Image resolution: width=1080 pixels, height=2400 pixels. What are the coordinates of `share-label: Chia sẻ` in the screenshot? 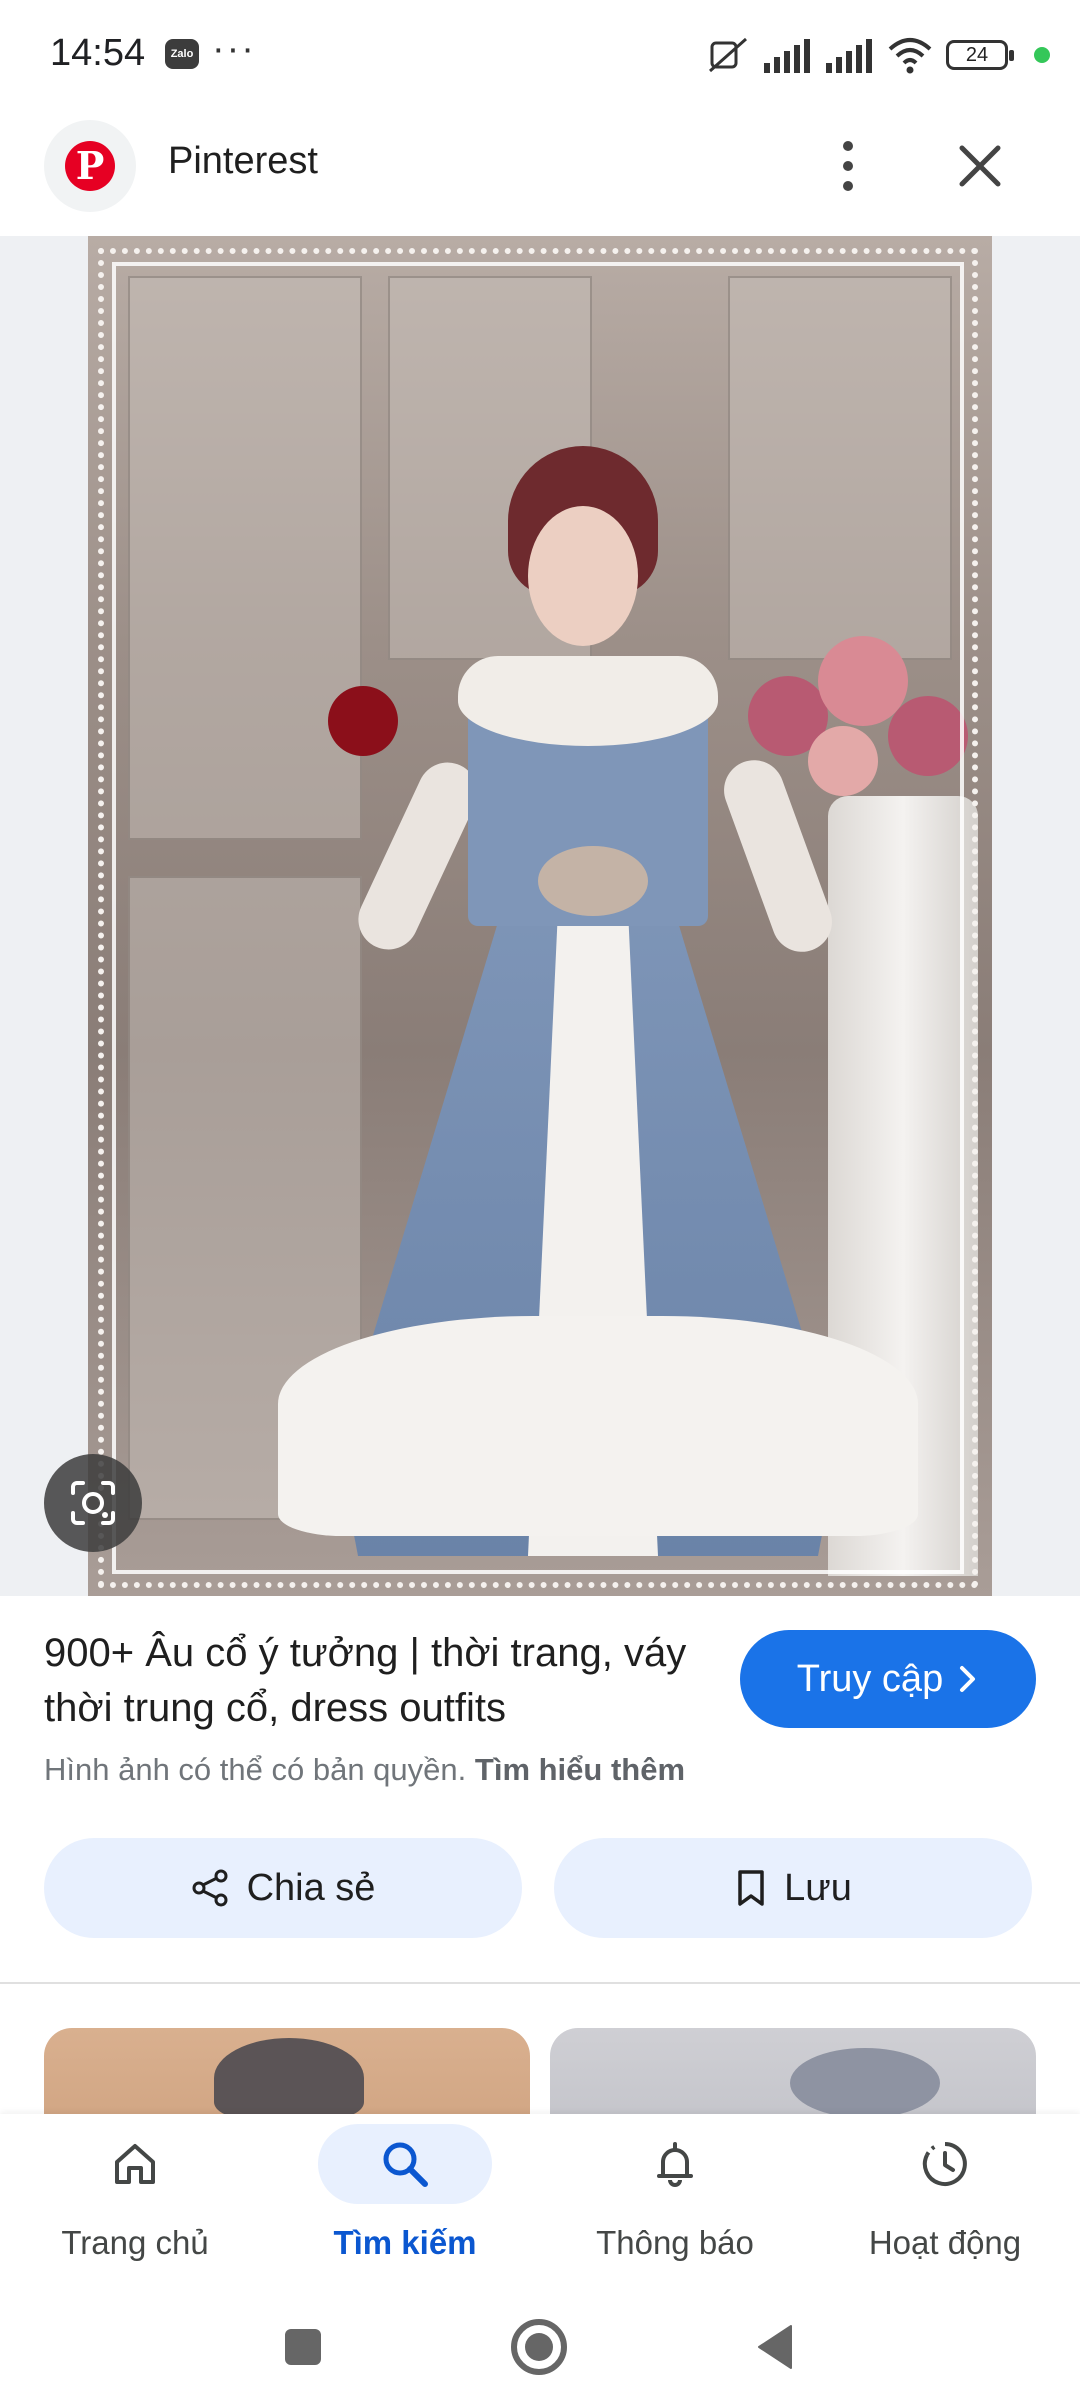 It's located at (311, 1887).